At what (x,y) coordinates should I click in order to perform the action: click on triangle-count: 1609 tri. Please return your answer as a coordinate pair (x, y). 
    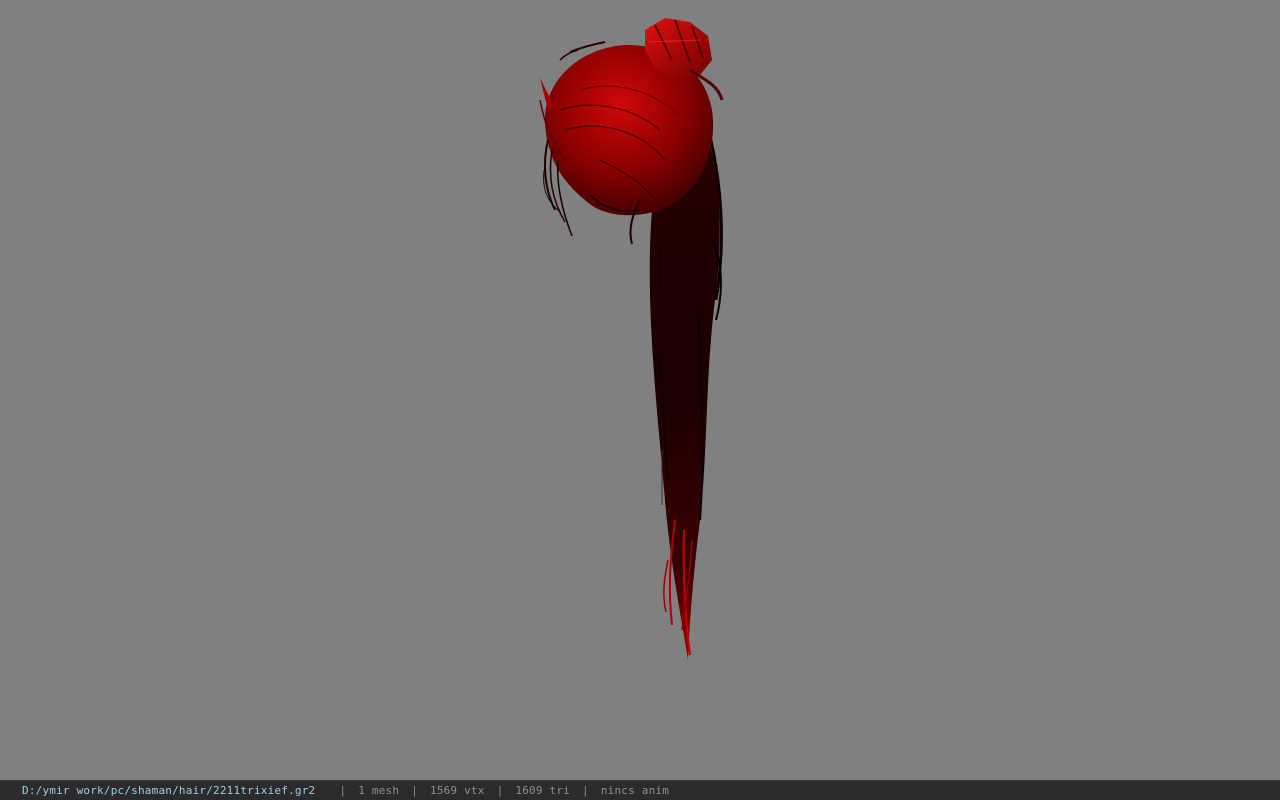
    Looking at the image, I should click on (542, 790).